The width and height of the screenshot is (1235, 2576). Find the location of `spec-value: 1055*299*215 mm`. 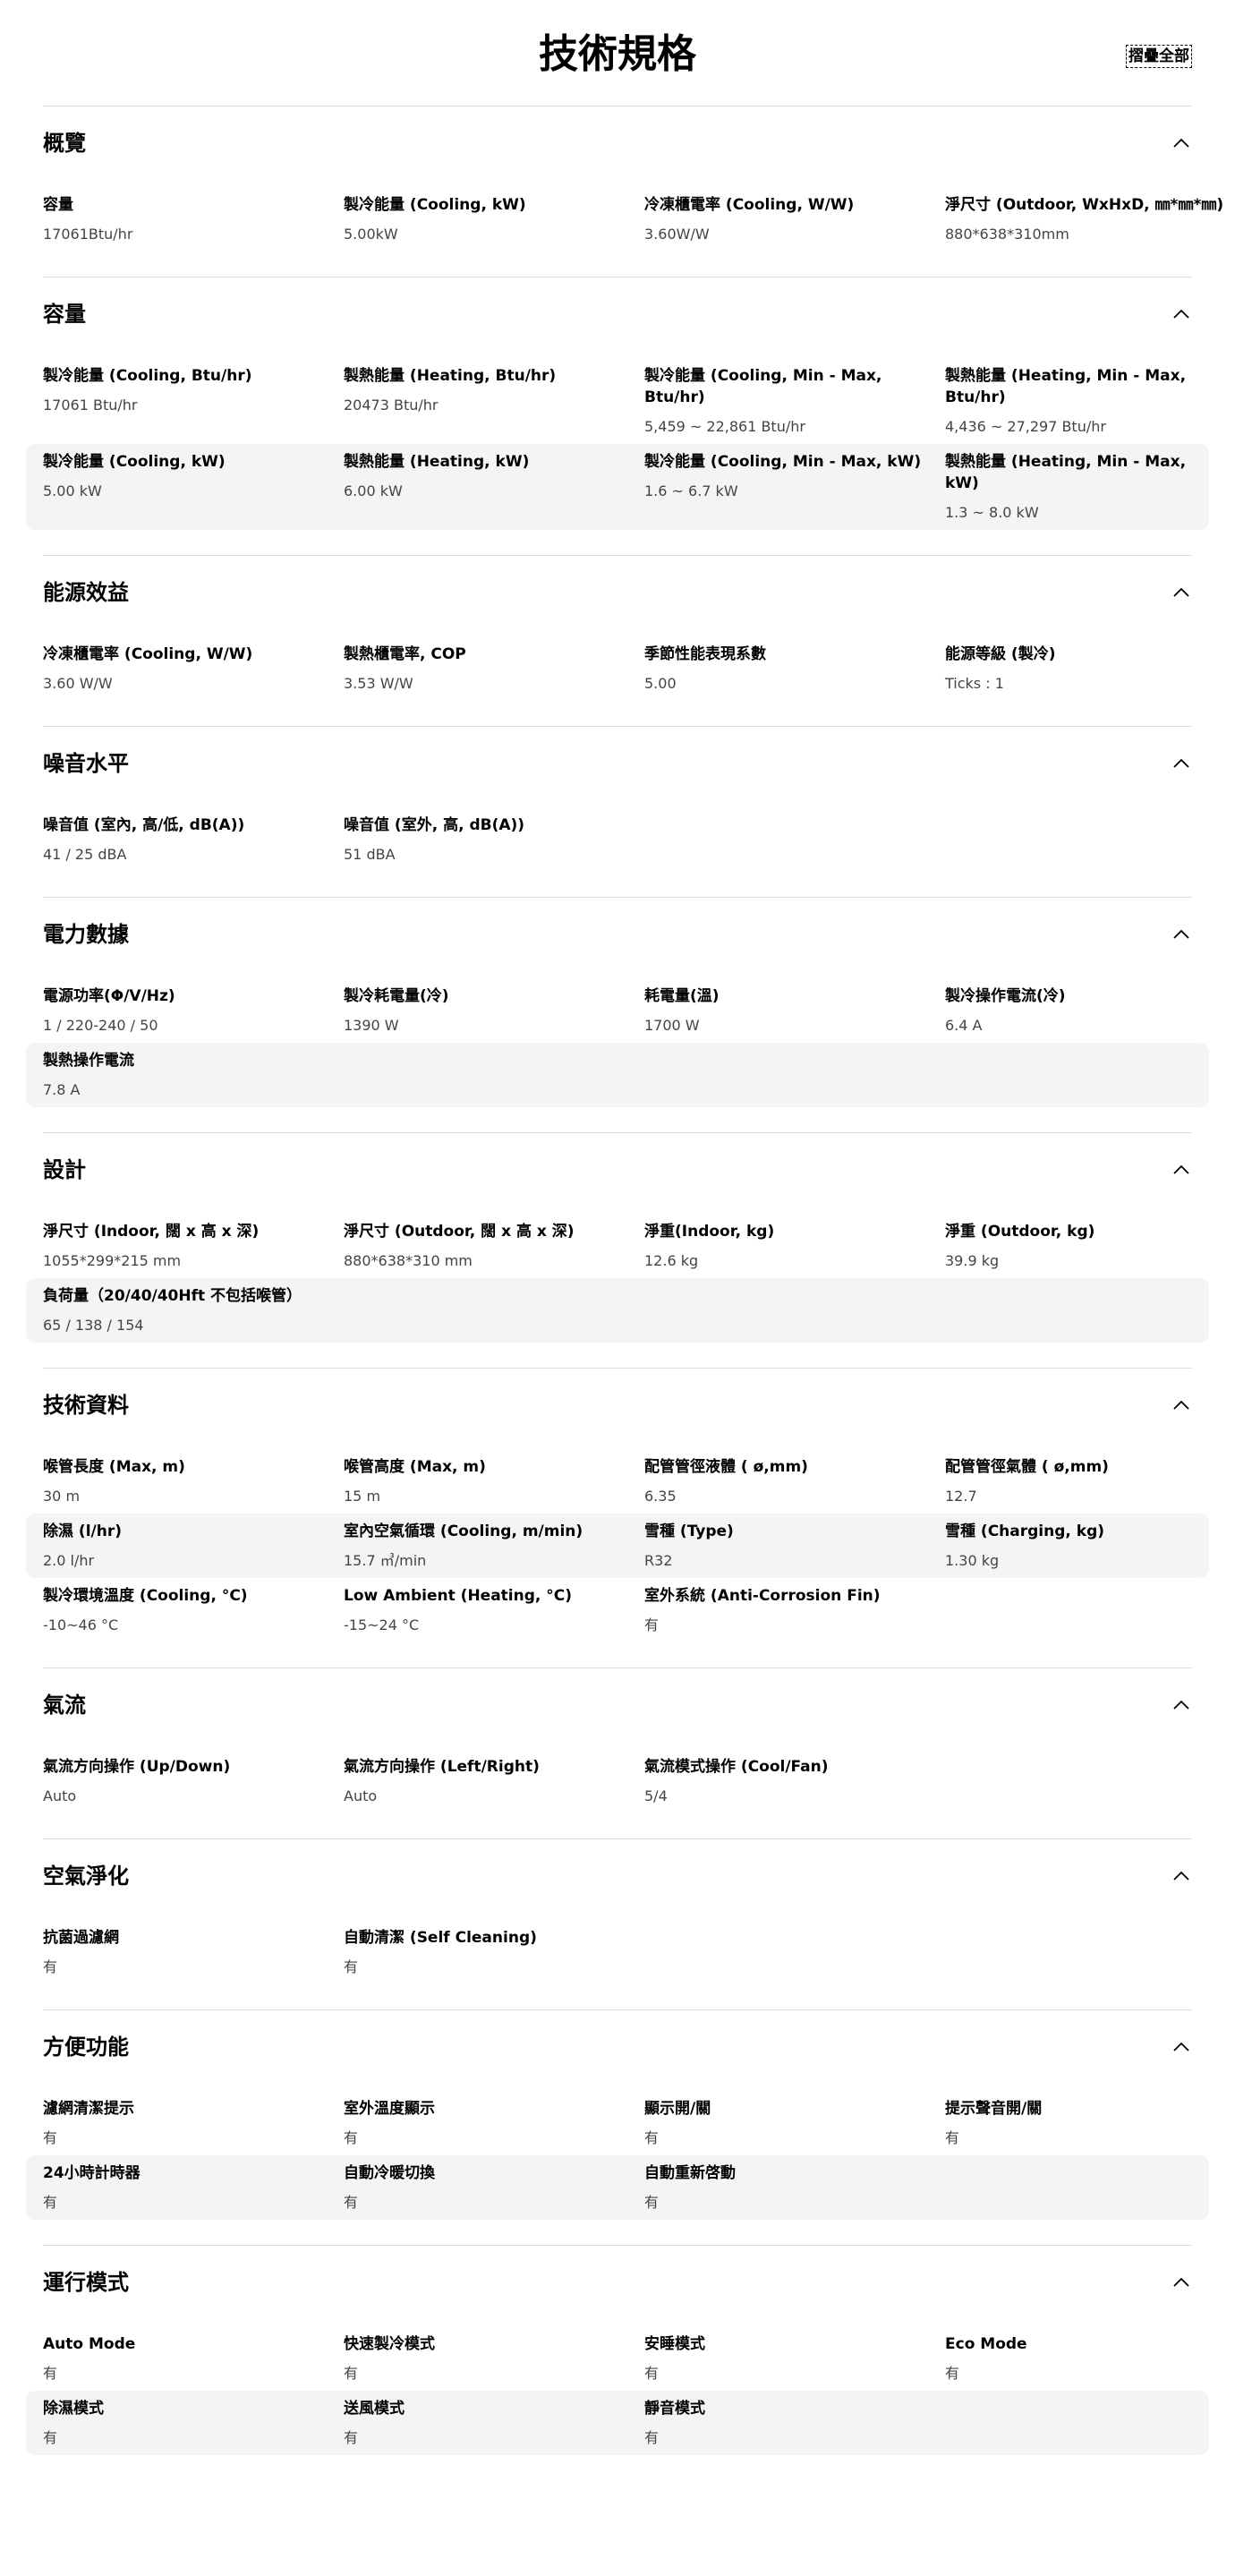

spec-value: 1055*299*215 mm is located at coordinates (112, 1260).